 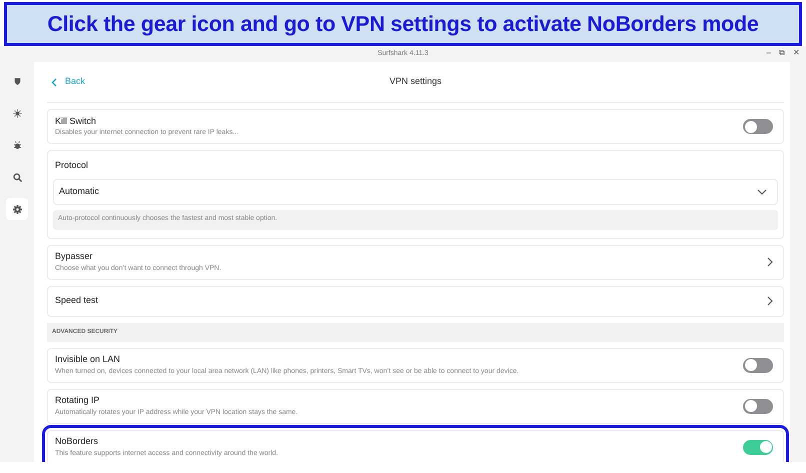 What do you see at coordinates (17, 113) in the screenshot?
I see `sun-icon` at bounding box center [17, 113].